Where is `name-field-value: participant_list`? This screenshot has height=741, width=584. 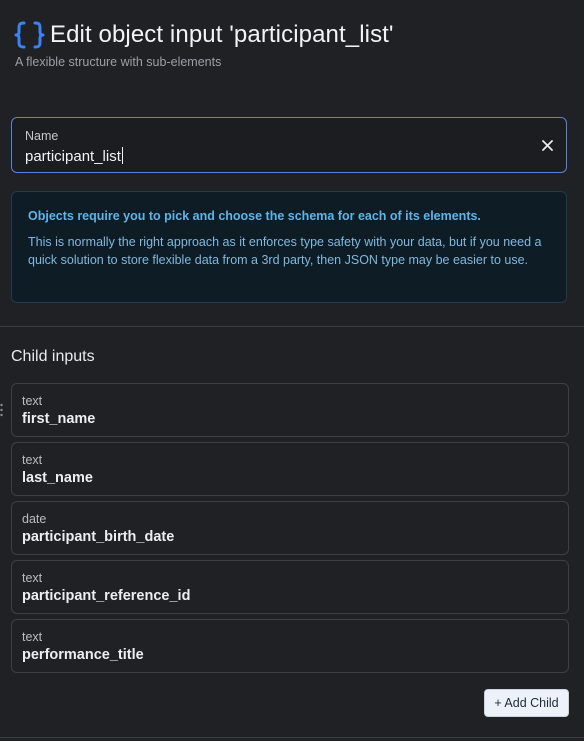 name-field-value: participant_list is located at coordinates (73, 156).